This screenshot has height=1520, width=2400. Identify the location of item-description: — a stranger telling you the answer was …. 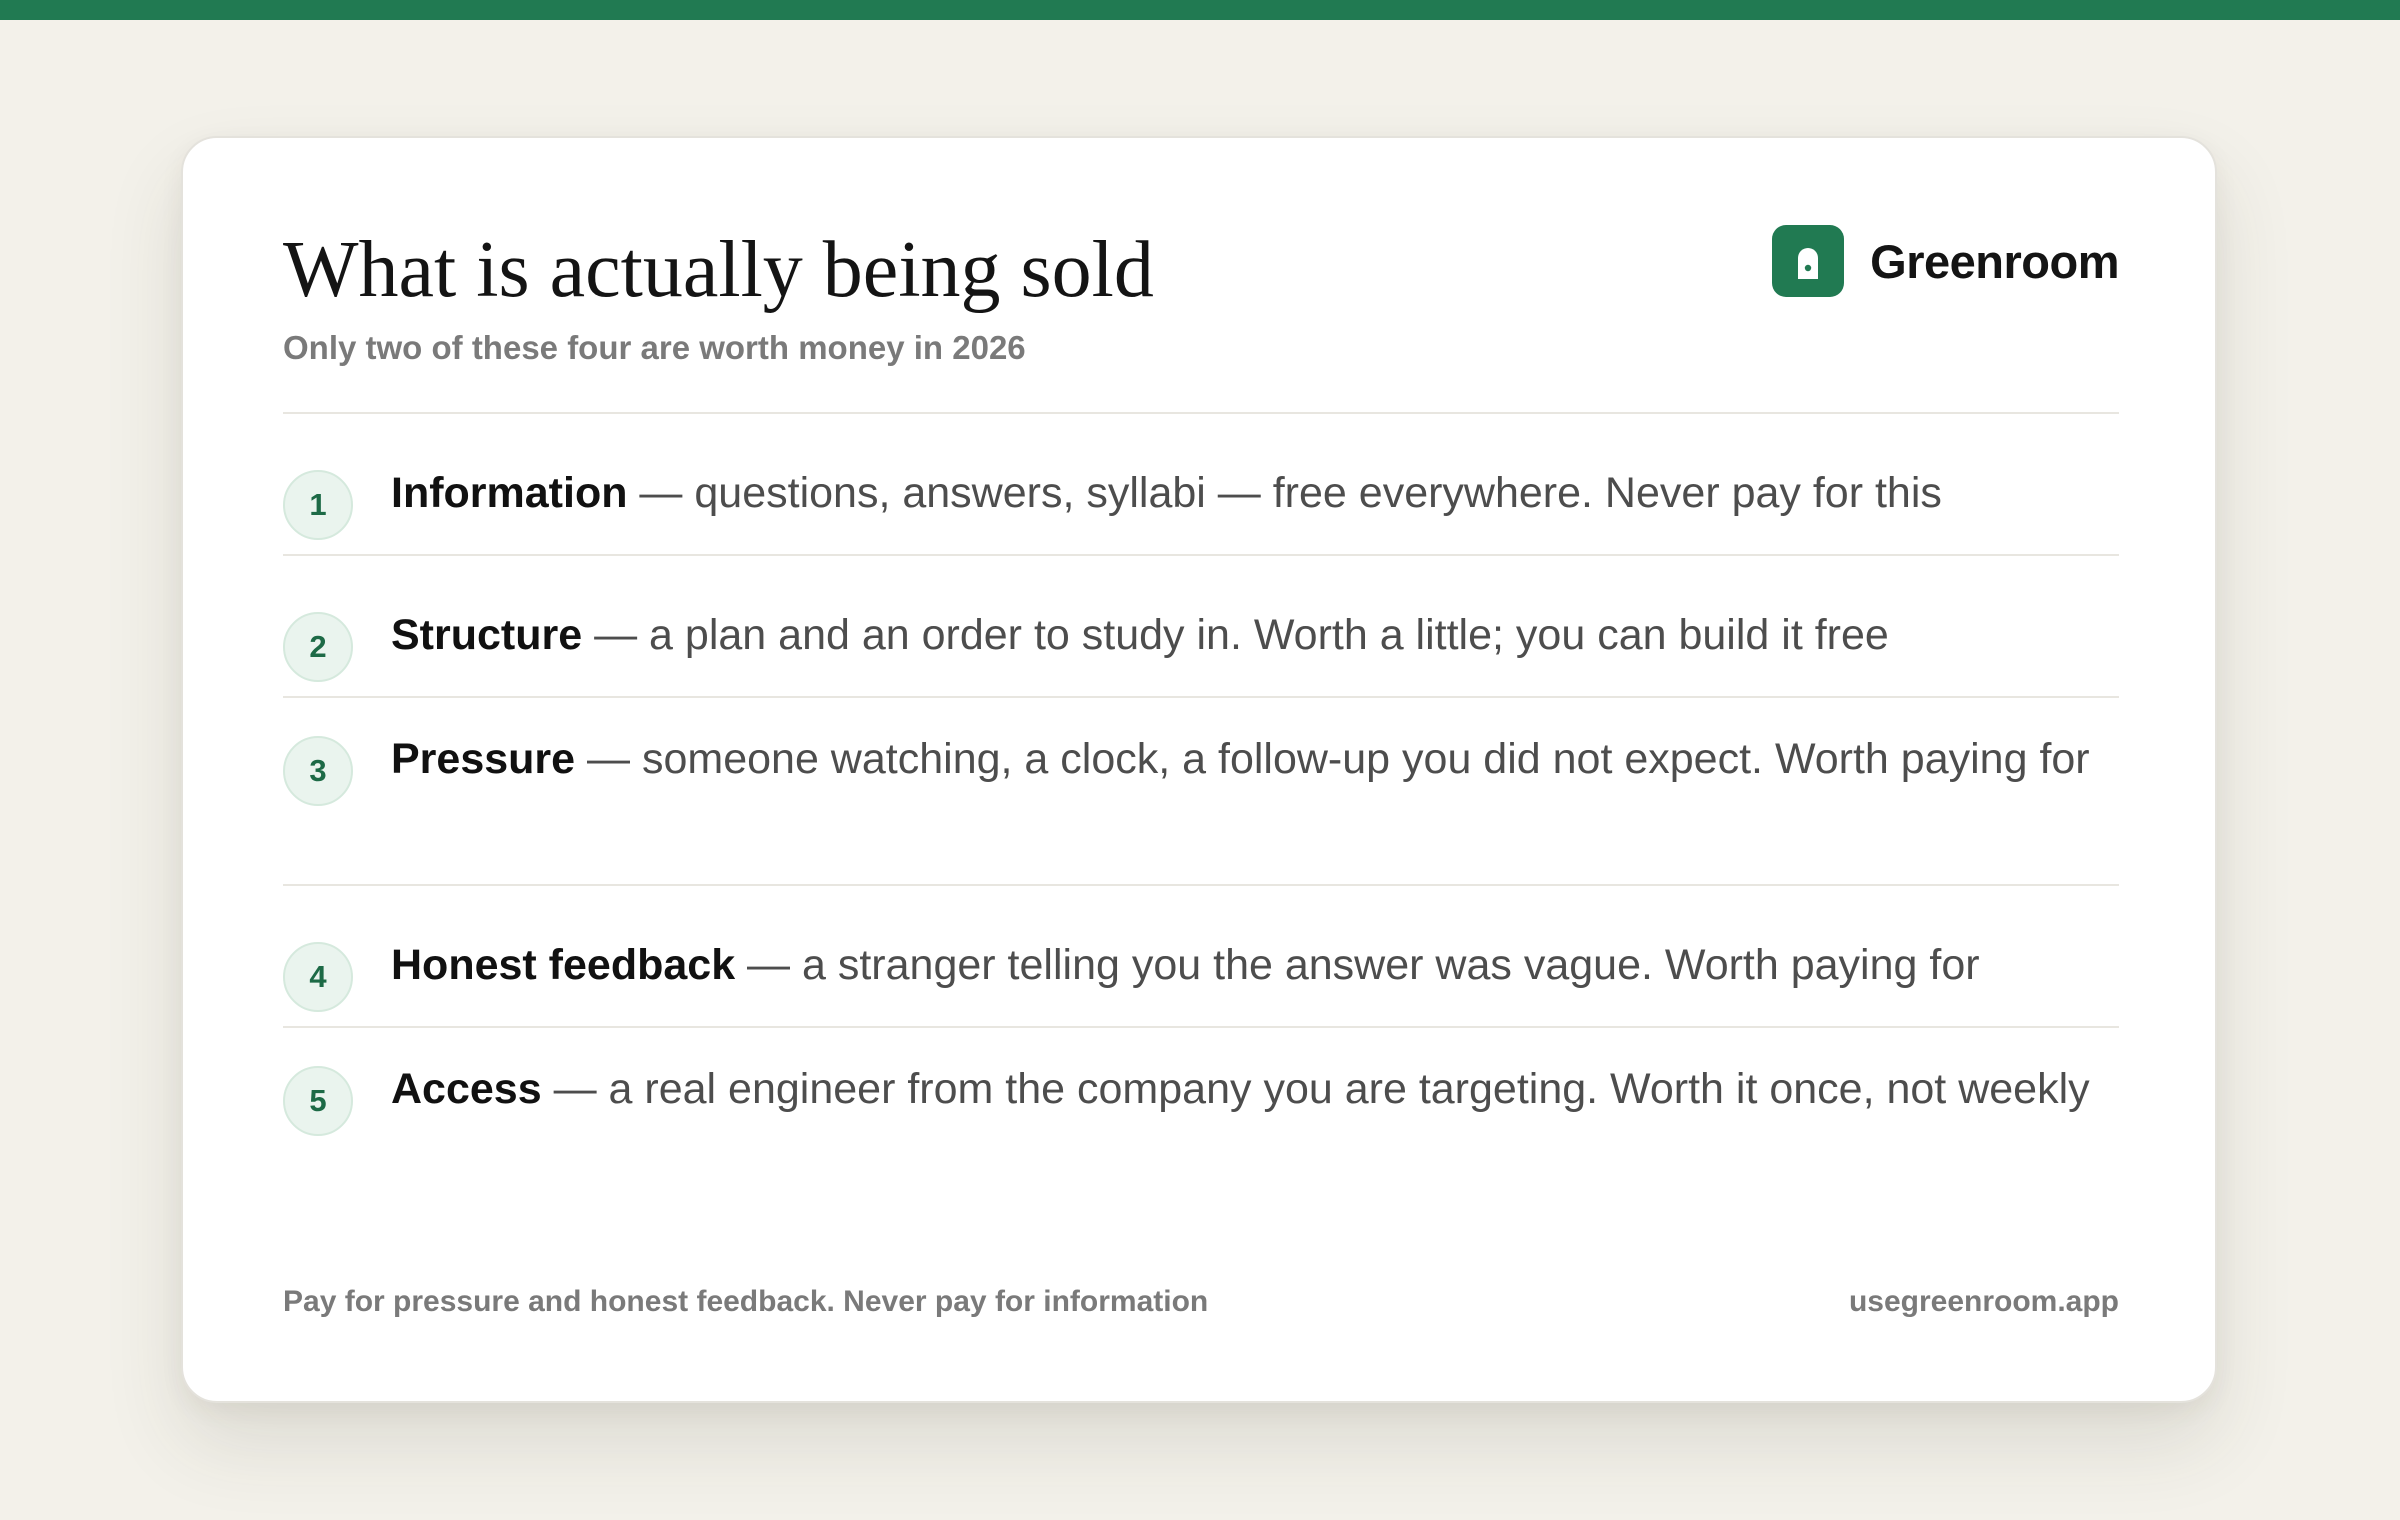
(1357, 965).